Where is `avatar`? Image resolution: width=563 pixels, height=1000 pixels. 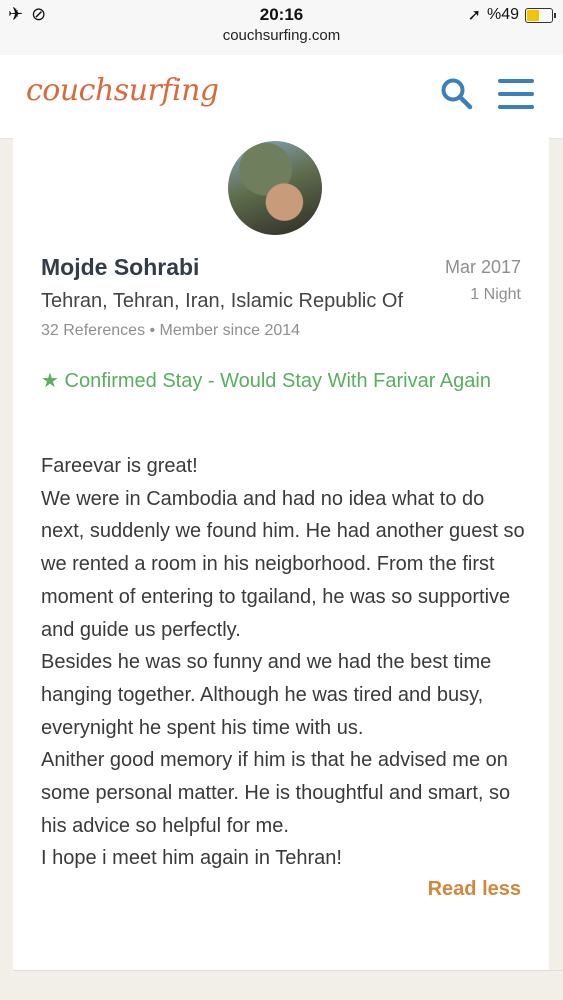 avatar is located at coordinates (275, 188).